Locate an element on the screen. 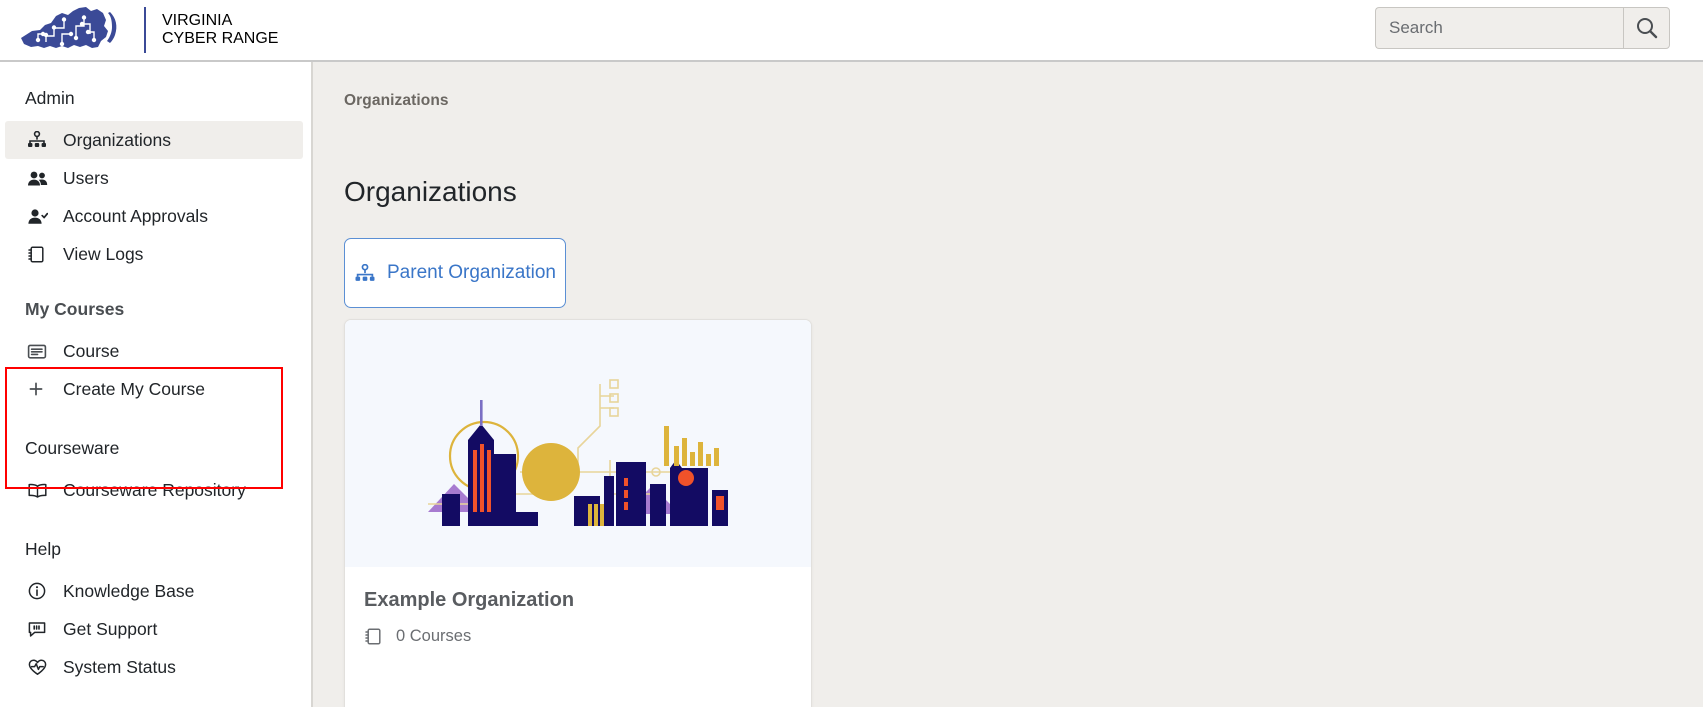 This screenshot has height=707, width=1703. book-open-icon is located at coordinates (40, 490).